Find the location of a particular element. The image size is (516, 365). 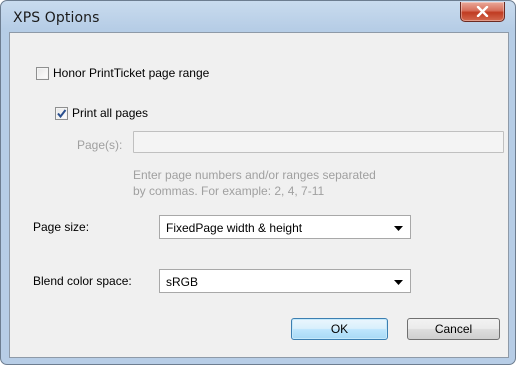

print-all-pages-checkbox is located at coordinates (61, 113).